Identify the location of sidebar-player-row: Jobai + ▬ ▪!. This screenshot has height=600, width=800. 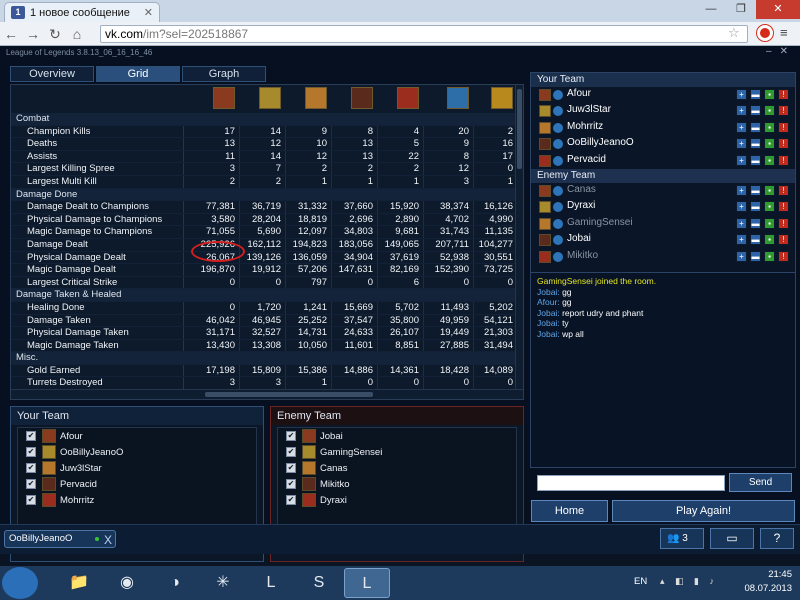
(663, 240).